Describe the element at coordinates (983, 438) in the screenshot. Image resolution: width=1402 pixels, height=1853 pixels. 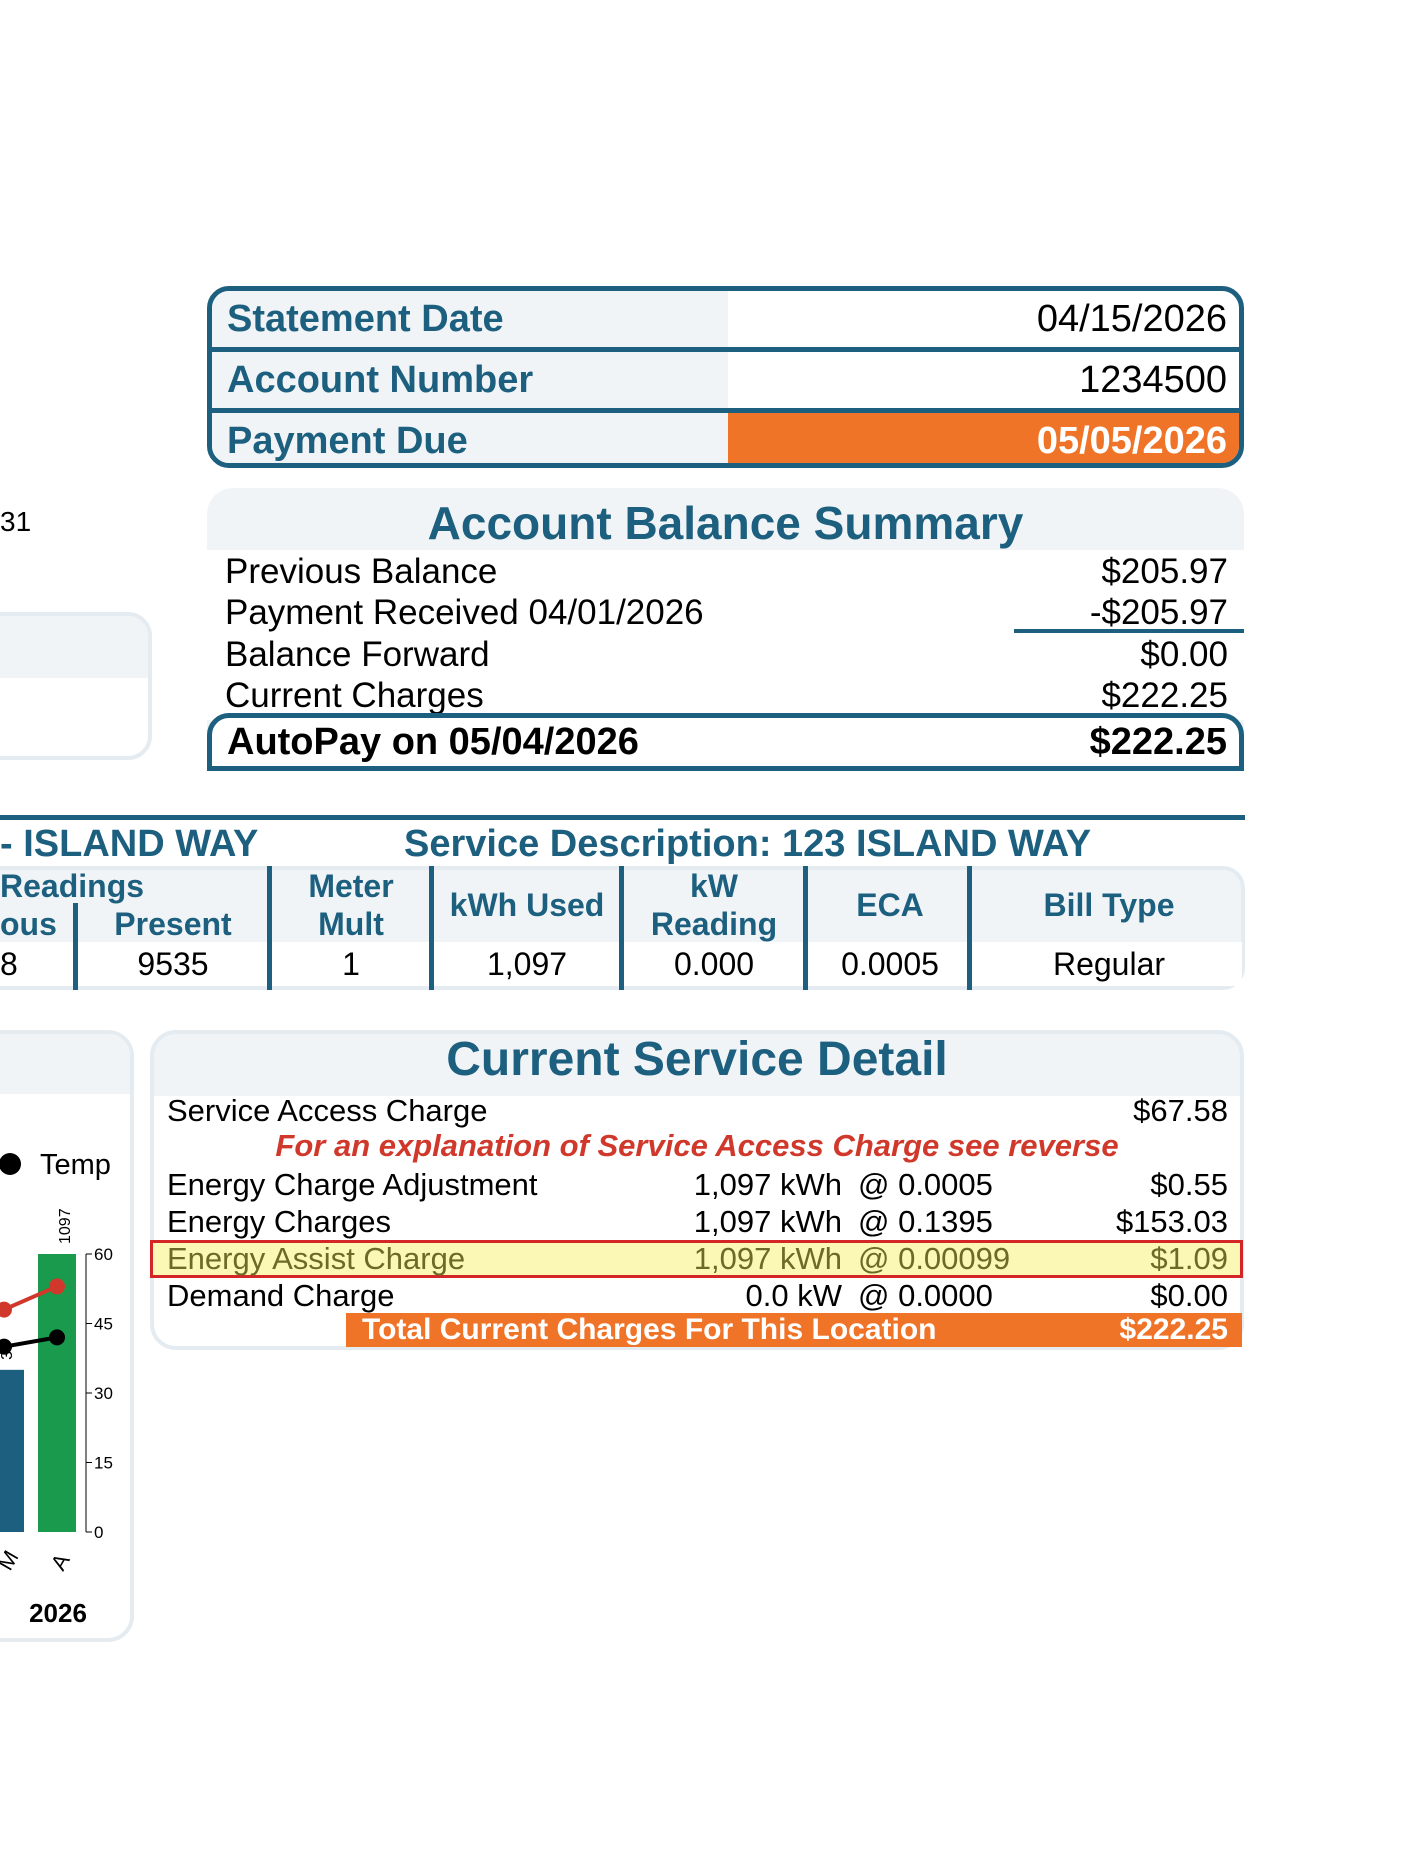
I see `payment-due-value: 05/05/2026` at that location.